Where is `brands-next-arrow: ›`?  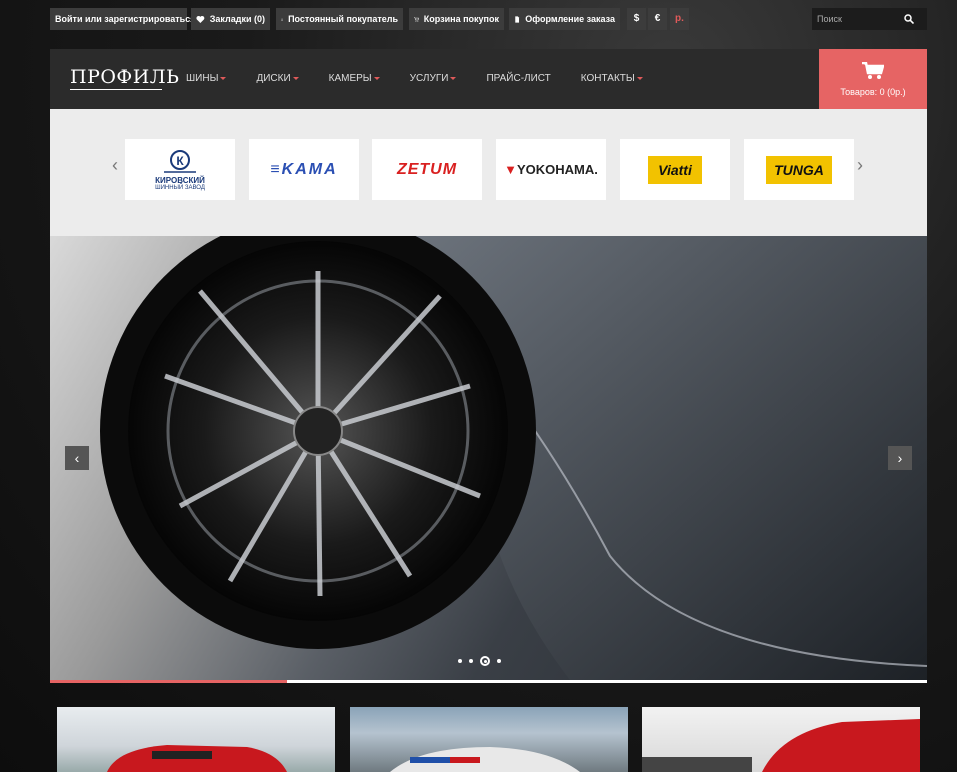
brands-next-arrow: › is located at coordinates (860, 165).